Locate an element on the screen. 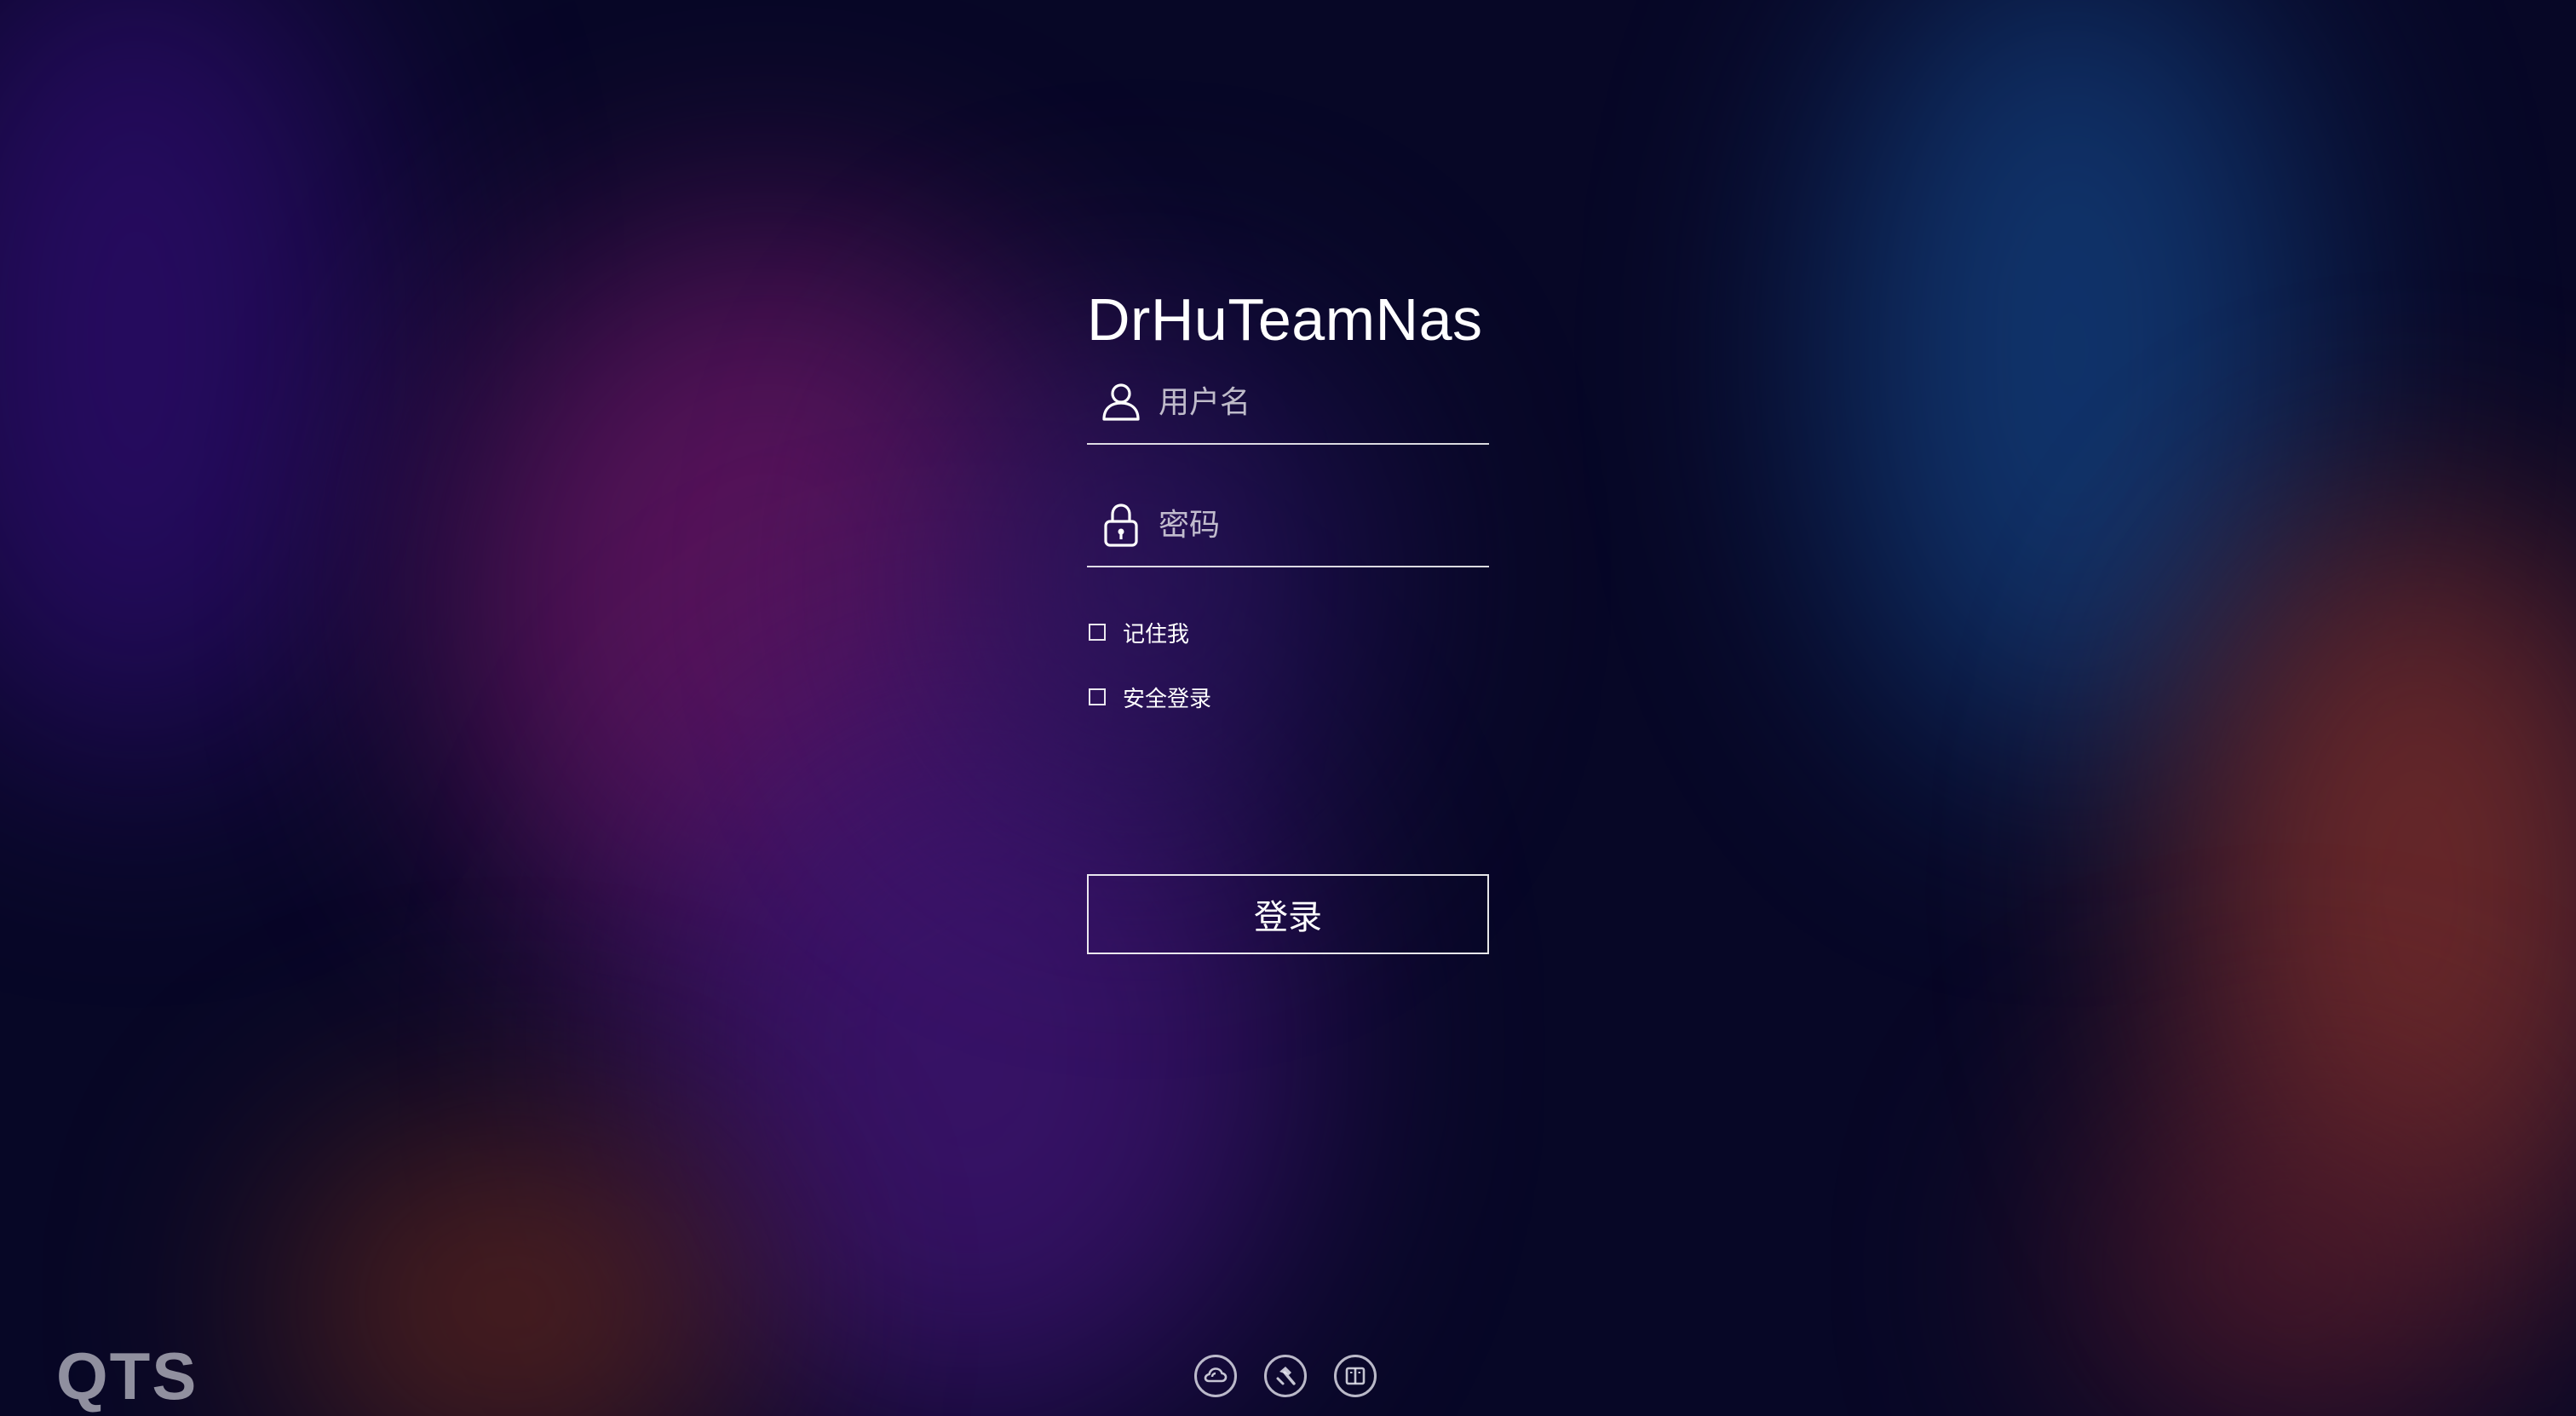 This screenshot has width=2576, height=1416. password-input is located at coordinates (1350, 524).